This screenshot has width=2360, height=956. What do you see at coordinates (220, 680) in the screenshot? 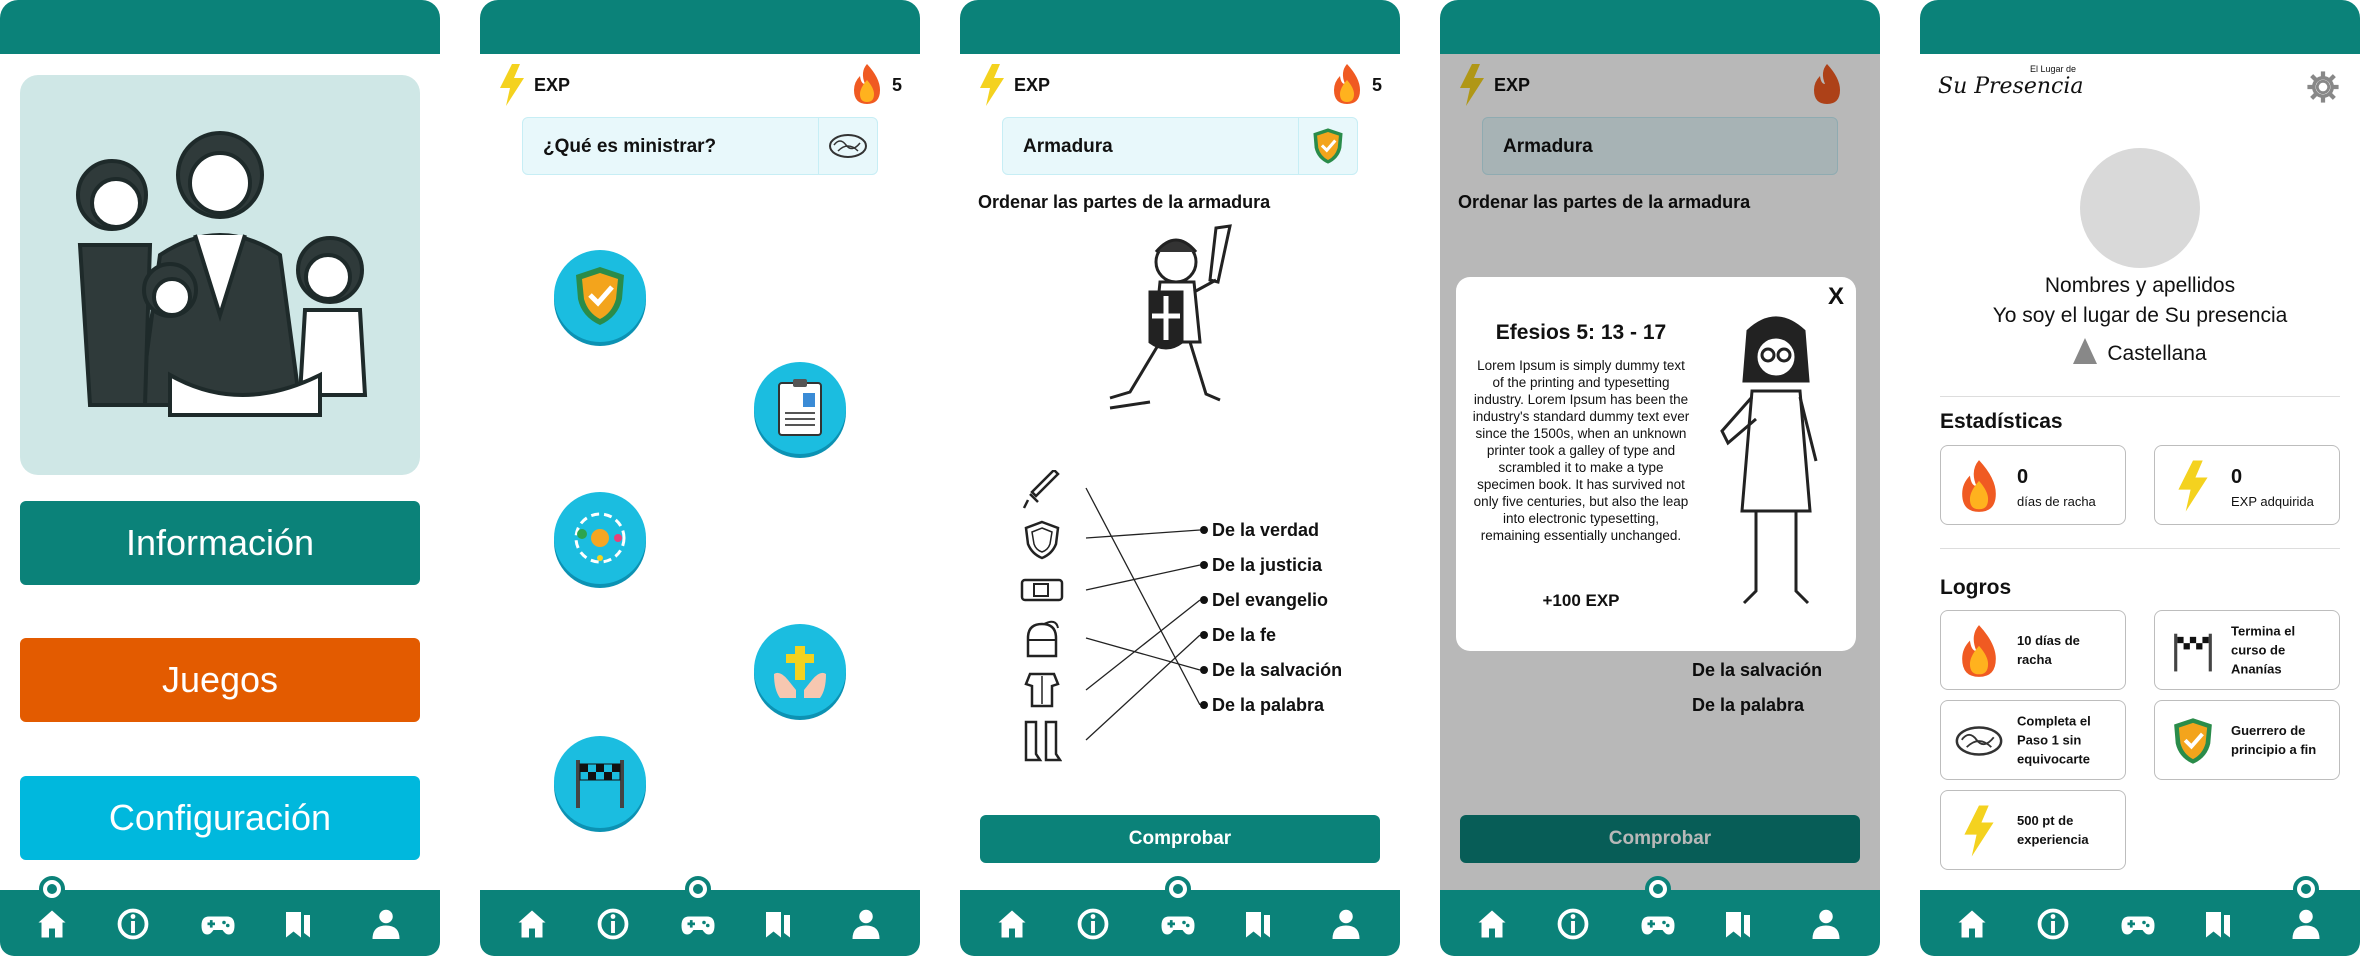
I see `games-button: Juegos` at bounding box center [220, 680].